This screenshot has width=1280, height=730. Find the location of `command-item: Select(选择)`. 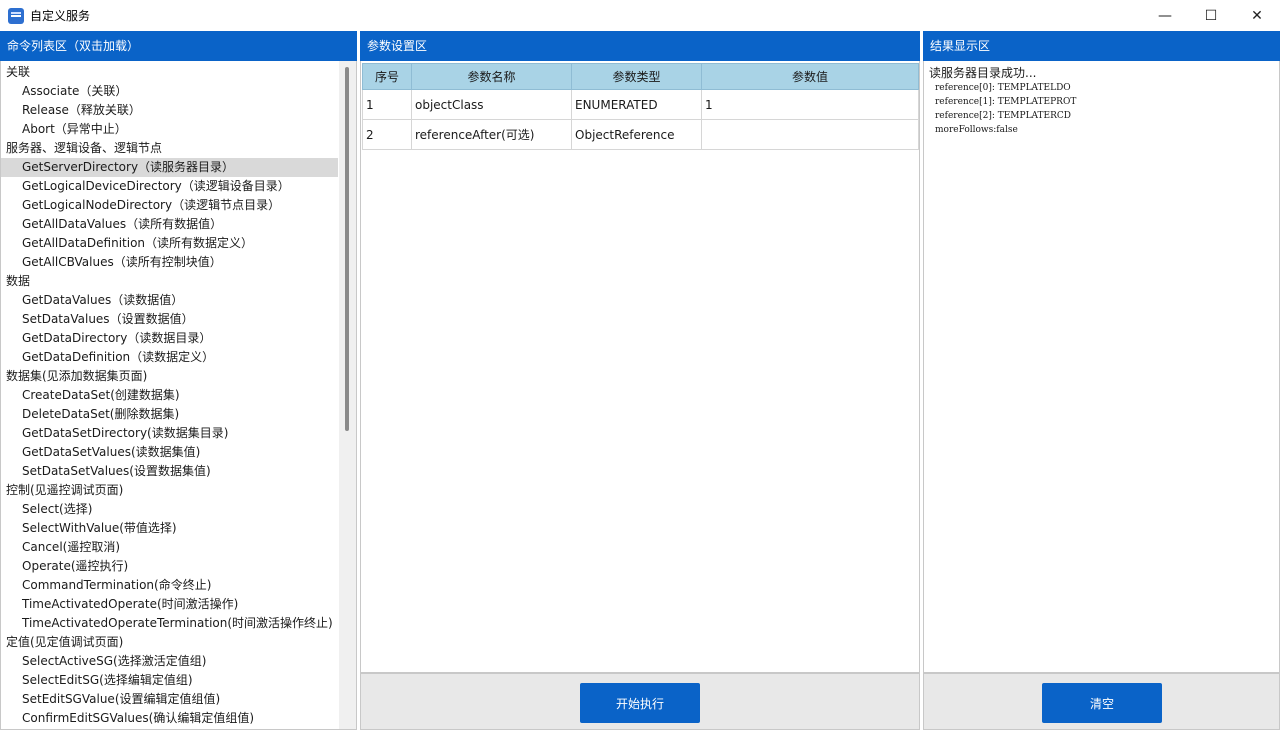

command-item: Select(选择) is located at coordinates (178, 509).